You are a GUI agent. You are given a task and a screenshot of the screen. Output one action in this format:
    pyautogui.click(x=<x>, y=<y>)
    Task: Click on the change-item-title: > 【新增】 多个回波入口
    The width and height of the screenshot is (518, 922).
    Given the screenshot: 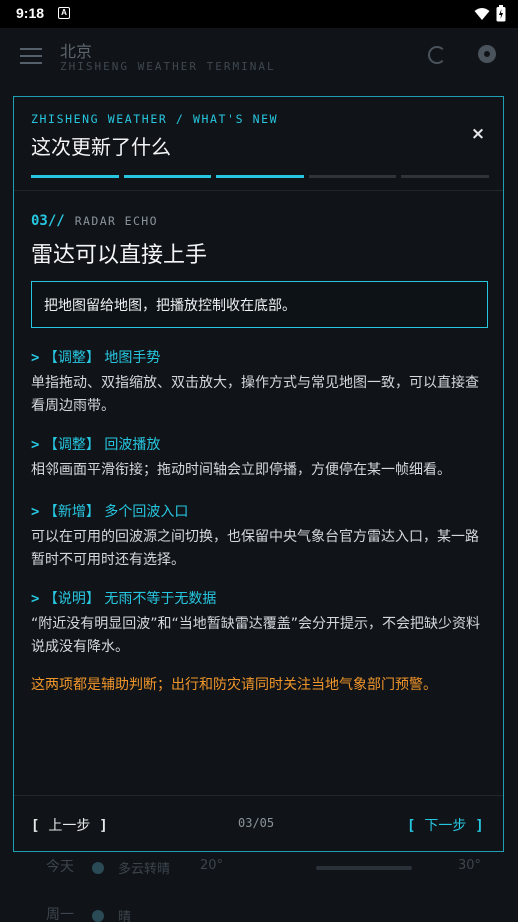 What is the action you would take?
    pyautogui.click(x=110, y=512)
    